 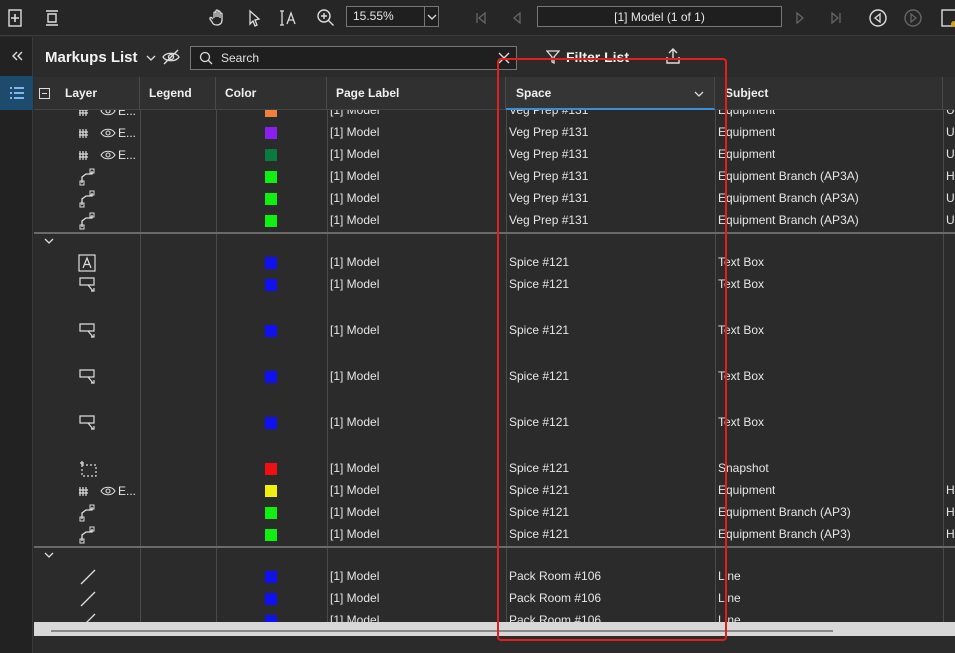 What do you see at coordinates (392, 16) in the screenshot?
I see `zoom-level-input: 15.55%` at bounding box center [392, 16].